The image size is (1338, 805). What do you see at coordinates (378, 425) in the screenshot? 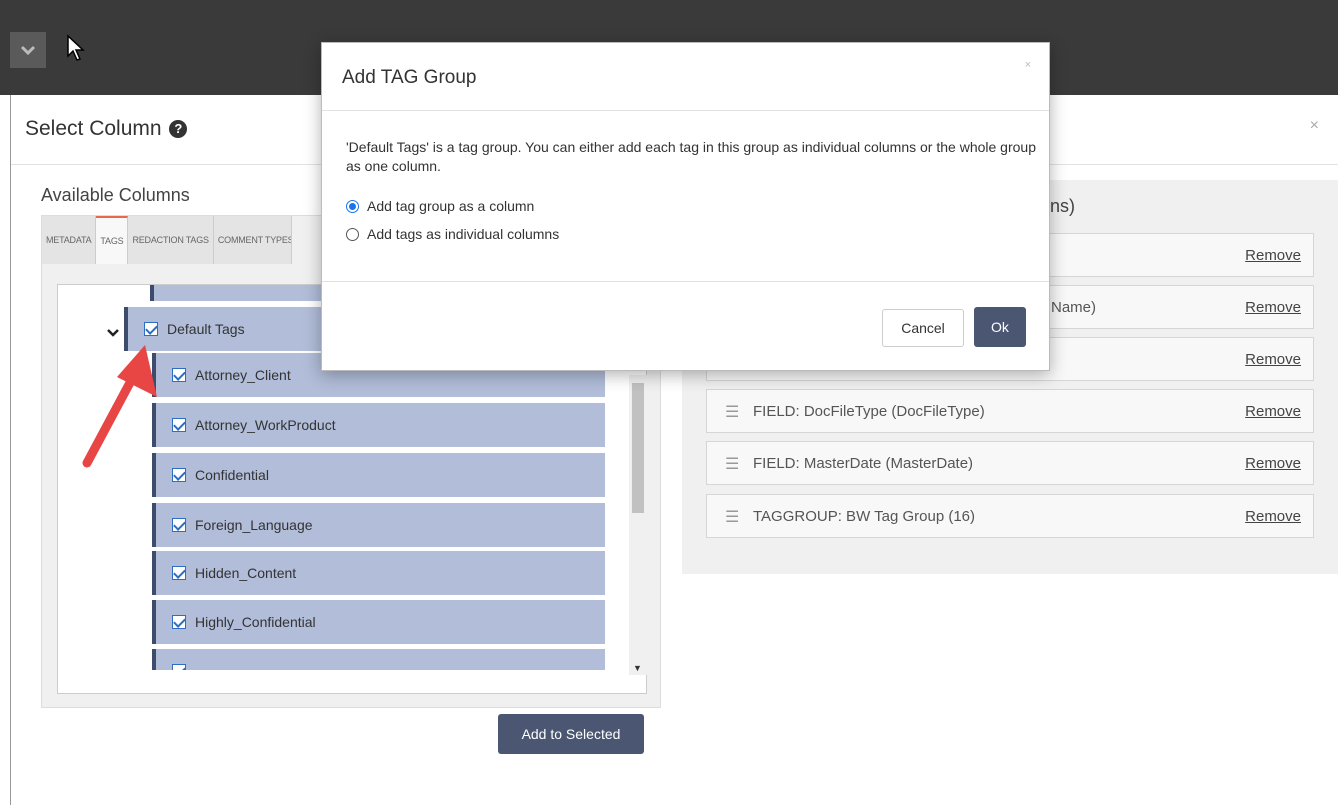
I see `tree-item: Attorney_WorkProduct` at bounding box center [378, 425].